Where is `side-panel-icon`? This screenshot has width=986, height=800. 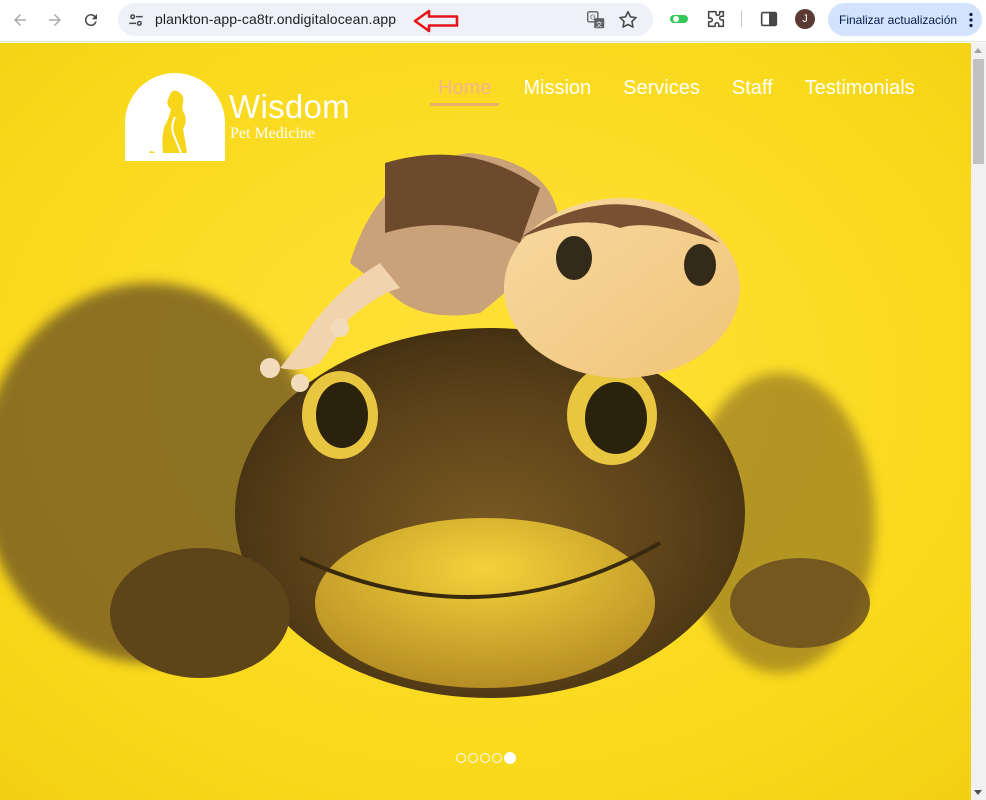 side-panel-icon is located at coordinates (769, 19).